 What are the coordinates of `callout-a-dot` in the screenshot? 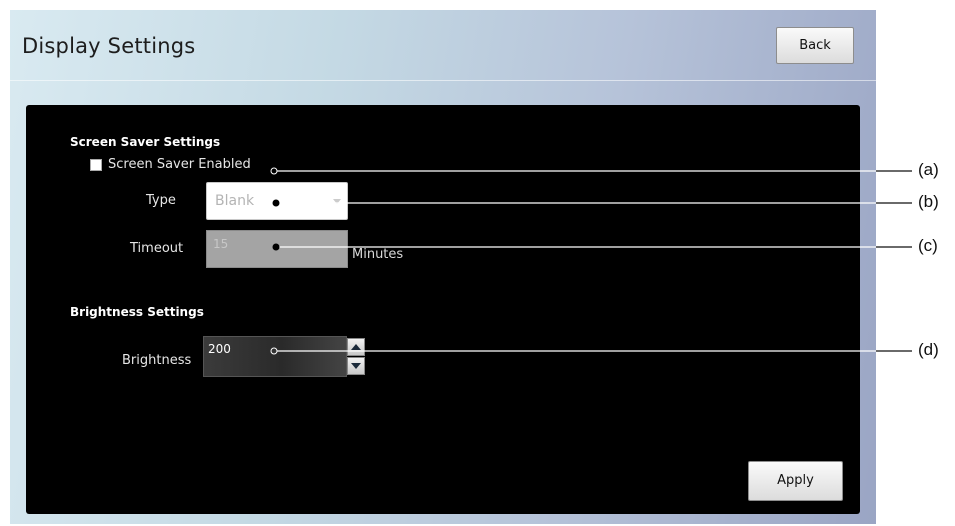 It's located at (274, 171).